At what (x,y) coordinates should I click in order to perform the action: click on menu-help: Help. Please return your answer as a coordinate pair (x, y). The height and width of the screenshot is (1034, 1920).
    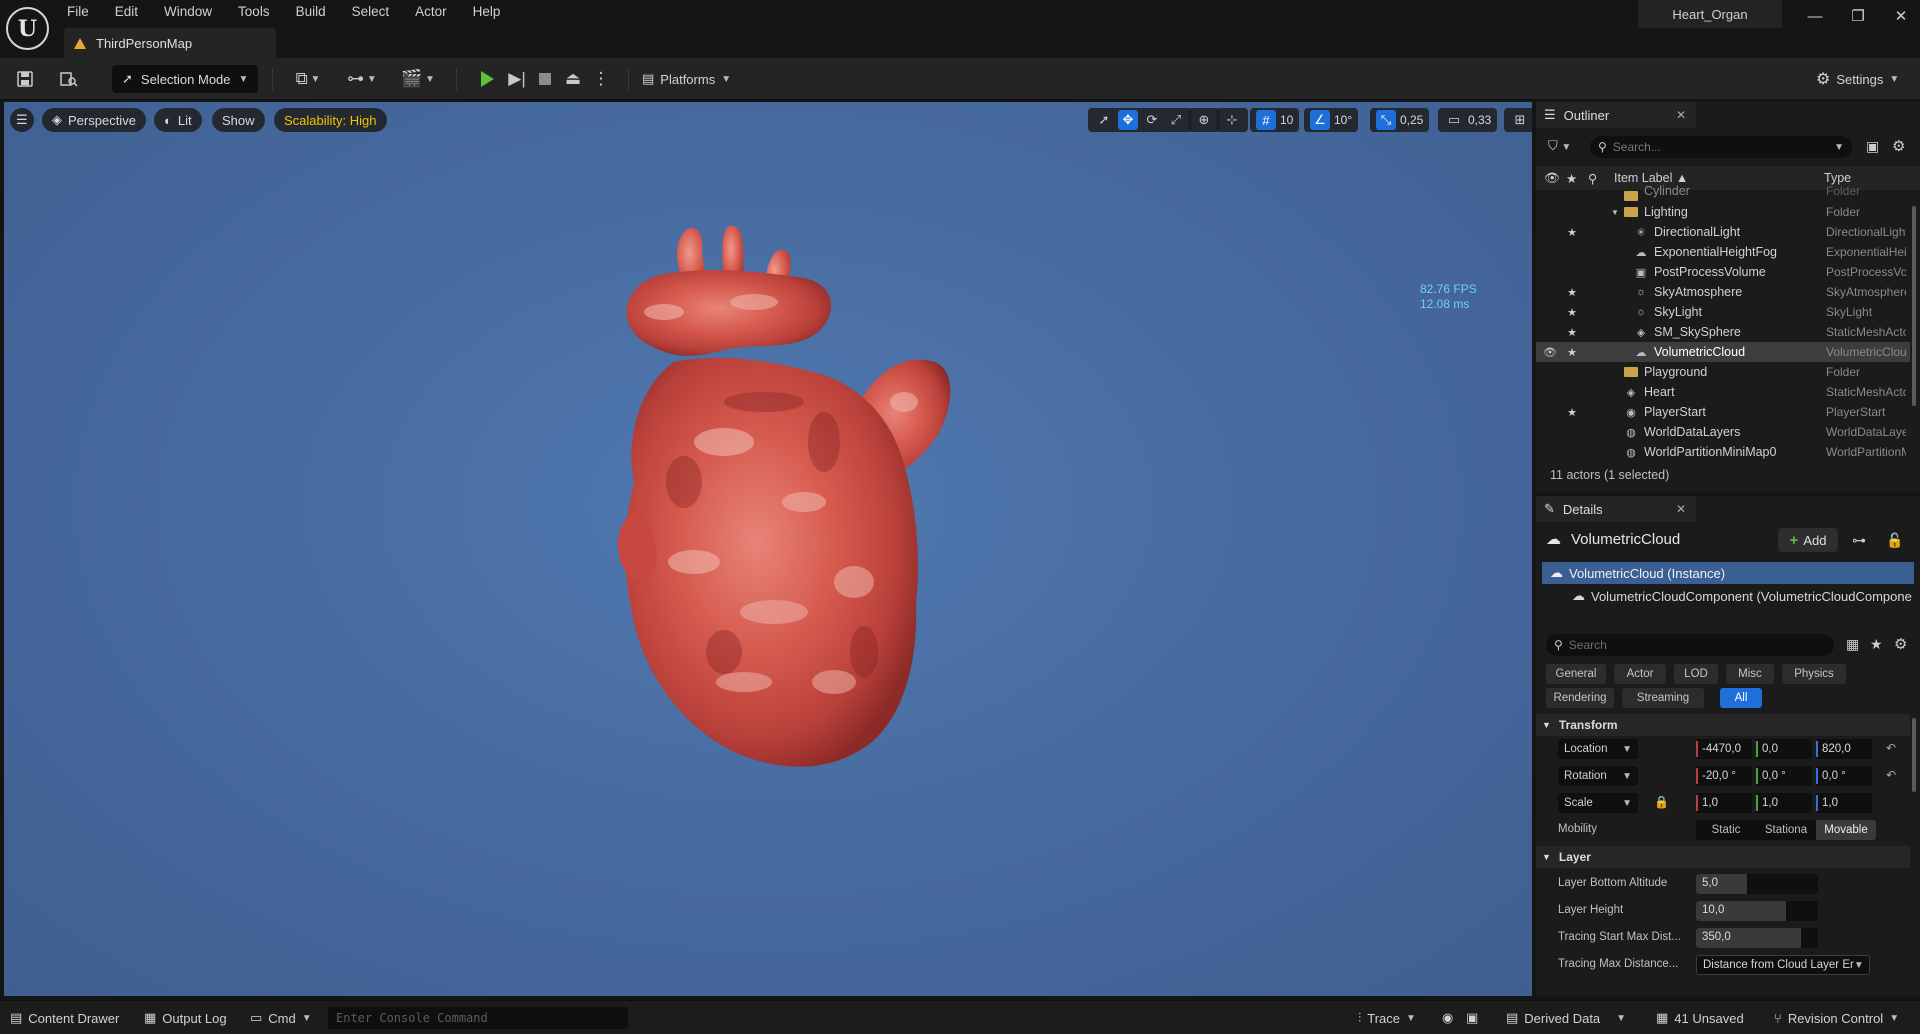
    Looking at the image, I should click on (487, 12).